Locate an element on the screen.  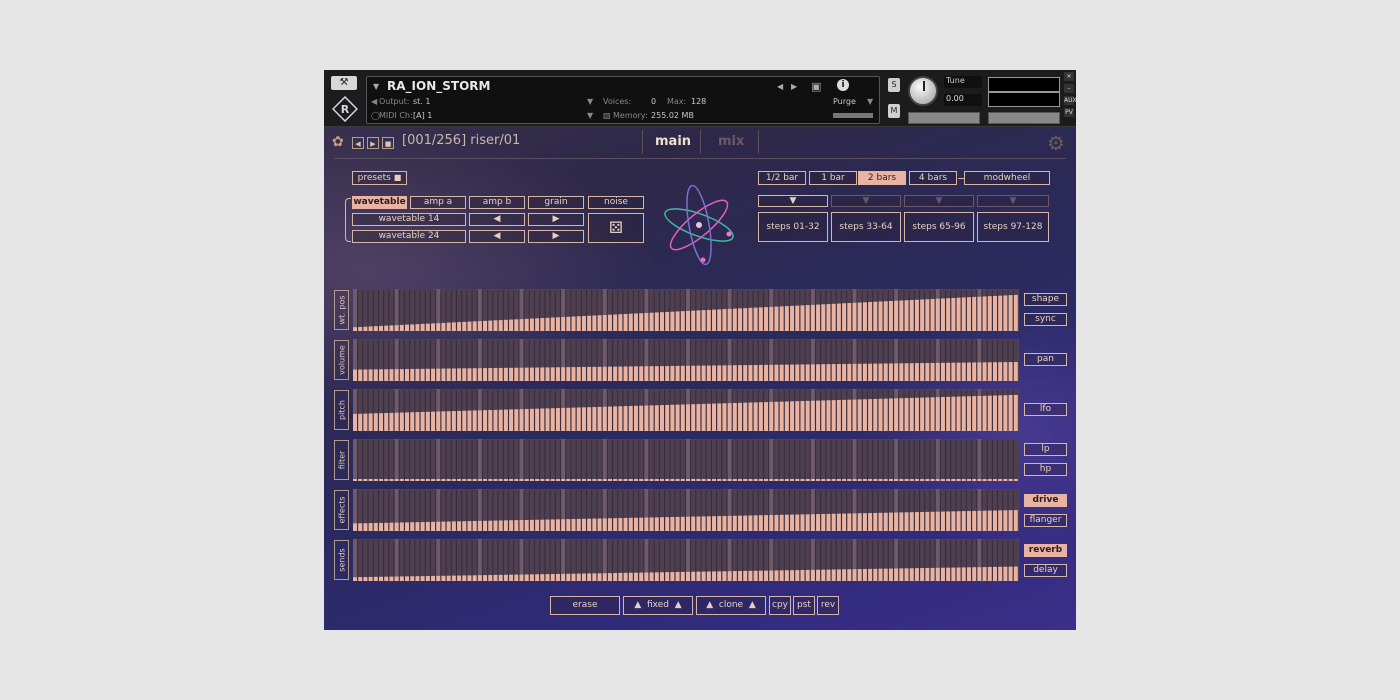
info-icon: i is located at coordinates (843, 85).